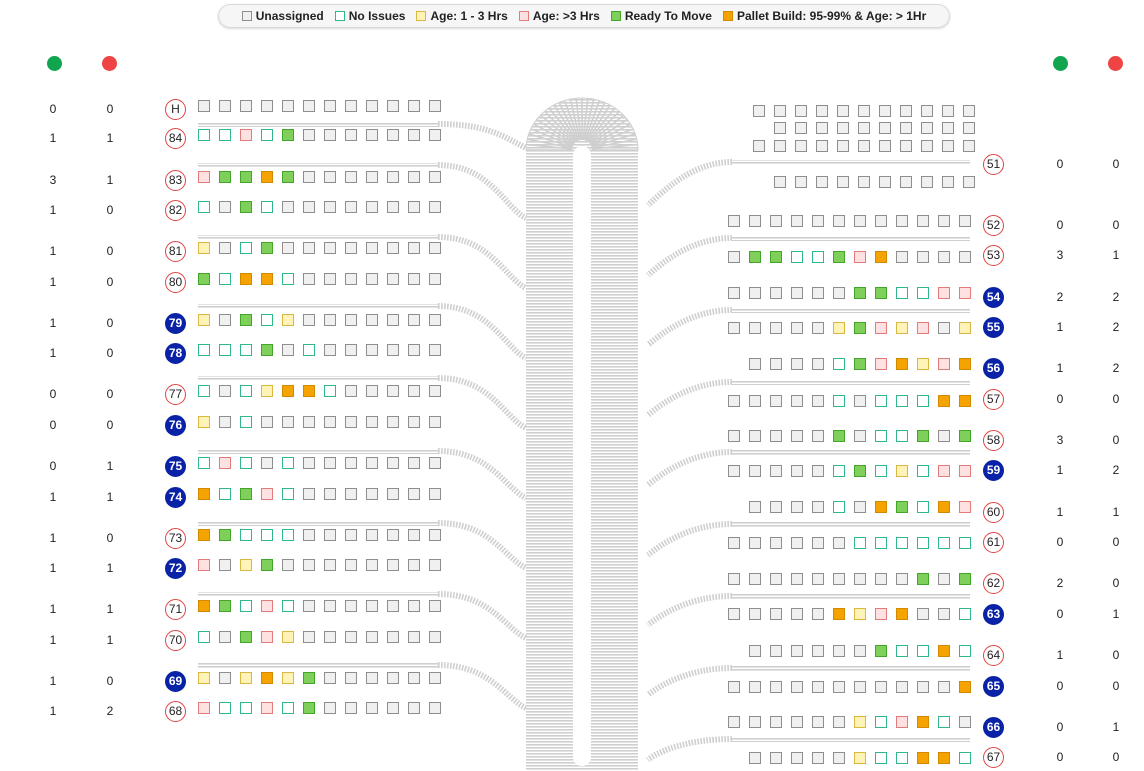 The image size is (1144, 771). What do you see at coordinates (175, 466) in the screenshot?
I see `door-badge-75: 75` at bounding box center [175, 466].